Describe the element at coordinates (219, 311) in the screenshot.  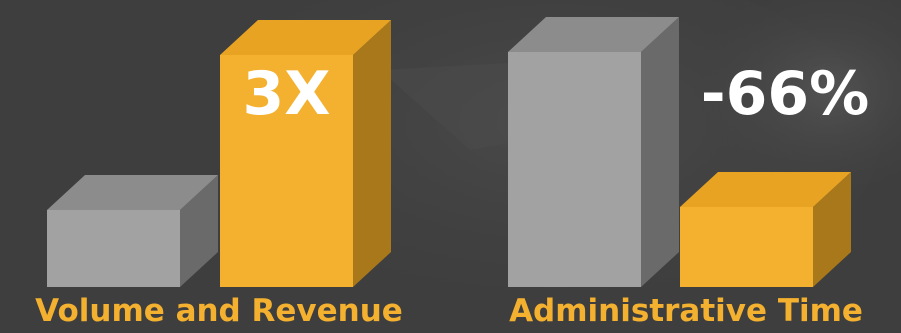
I see `group-label-volume-and-revenue: Volume and Revenue` at that location.